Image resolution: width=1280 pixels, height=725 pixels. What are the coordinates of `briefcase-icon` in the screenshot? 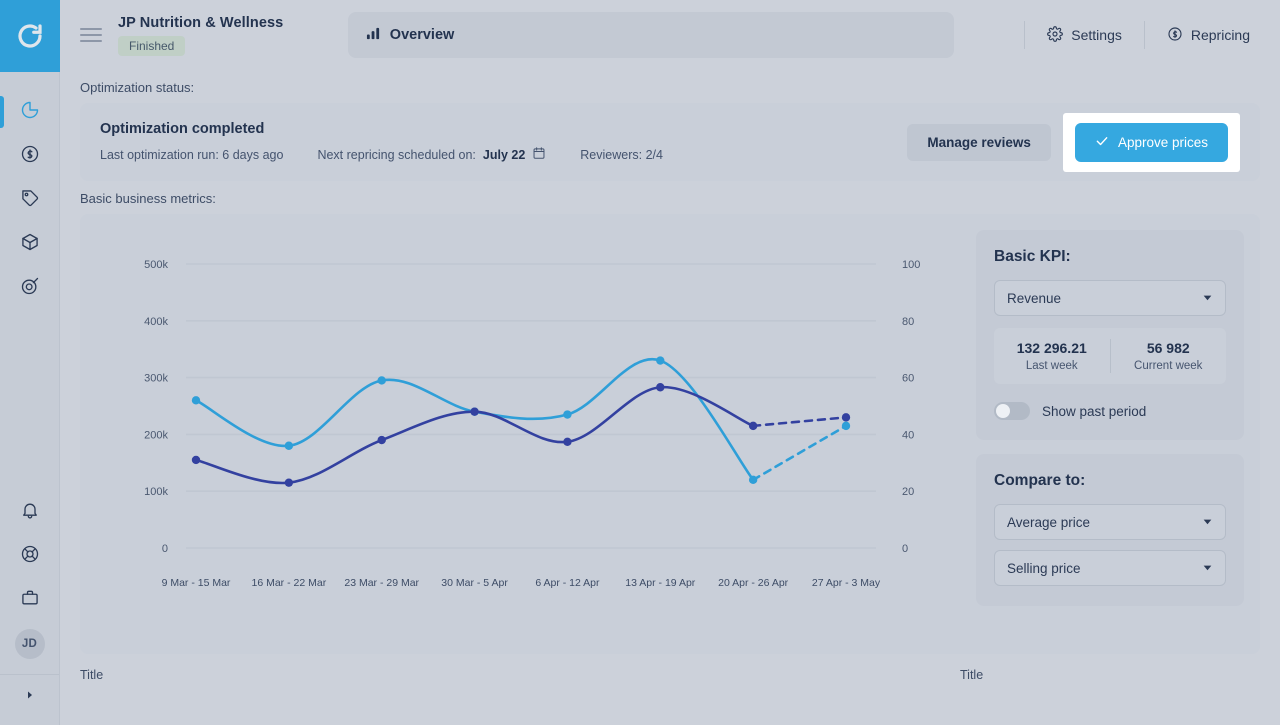 It's located at (30, 600).